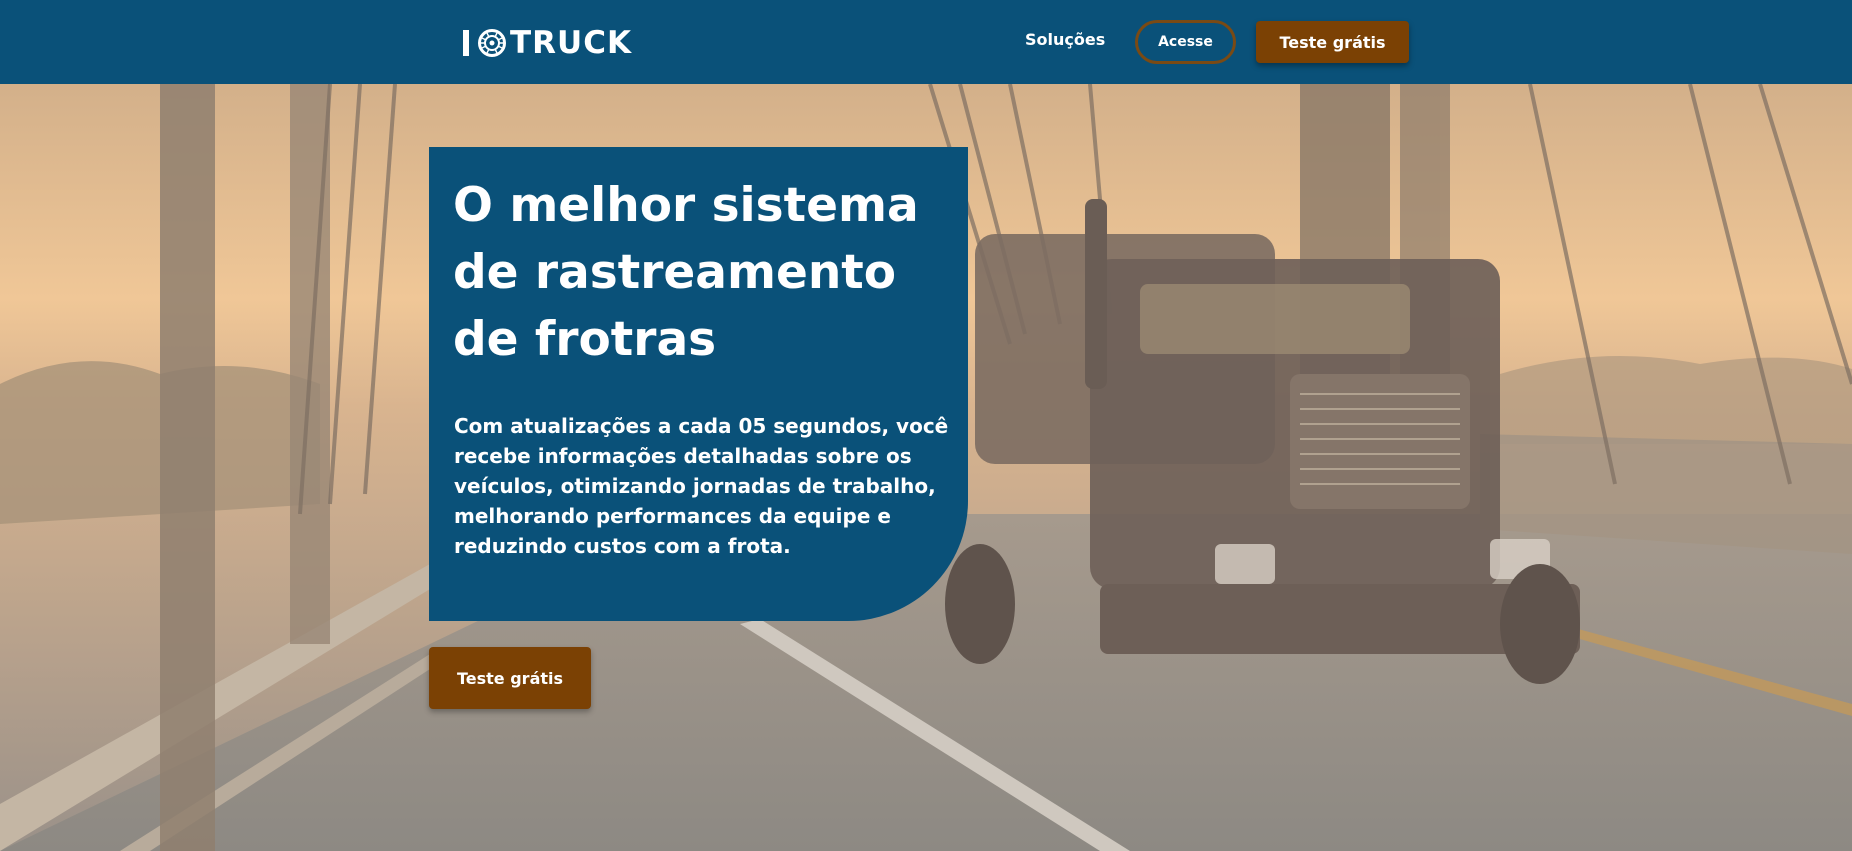 The image size is (1852, 851). I want to click on top-navbar: TRUCK Soluções Acesse Teste grátis, so click(926, 42).